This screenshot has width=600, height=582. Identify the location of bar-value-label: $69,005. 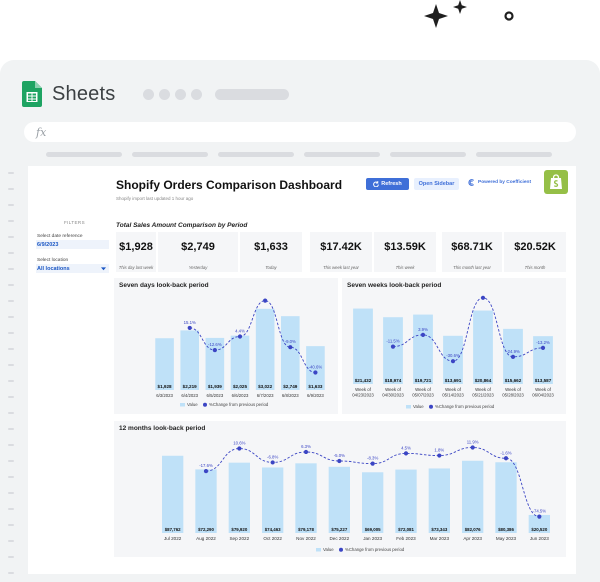
(373, 529).